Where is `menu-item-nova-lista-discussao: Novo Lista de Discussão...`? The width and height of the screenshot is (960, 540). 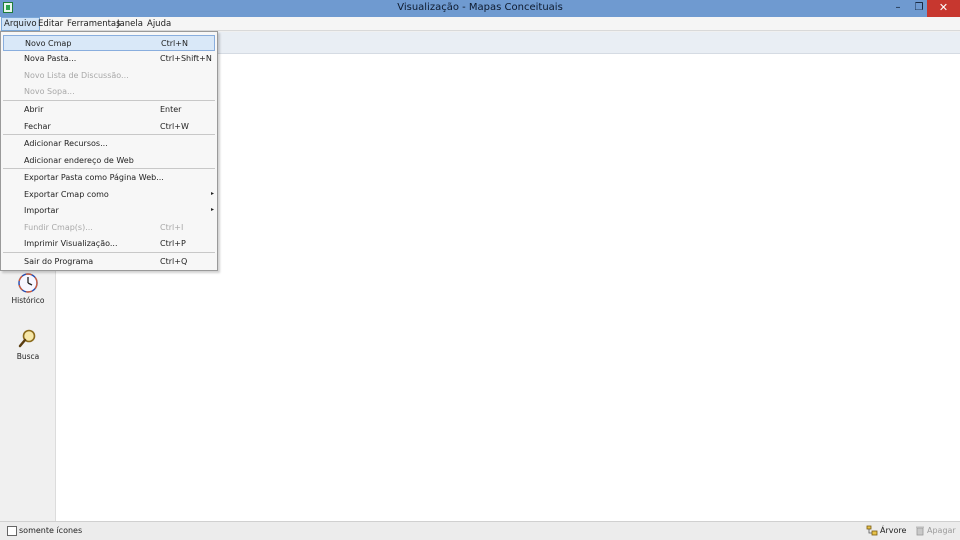 menu-item-nova-lista-discussao: Novo Lista de Discussão... is located at coordinates (76, 75).